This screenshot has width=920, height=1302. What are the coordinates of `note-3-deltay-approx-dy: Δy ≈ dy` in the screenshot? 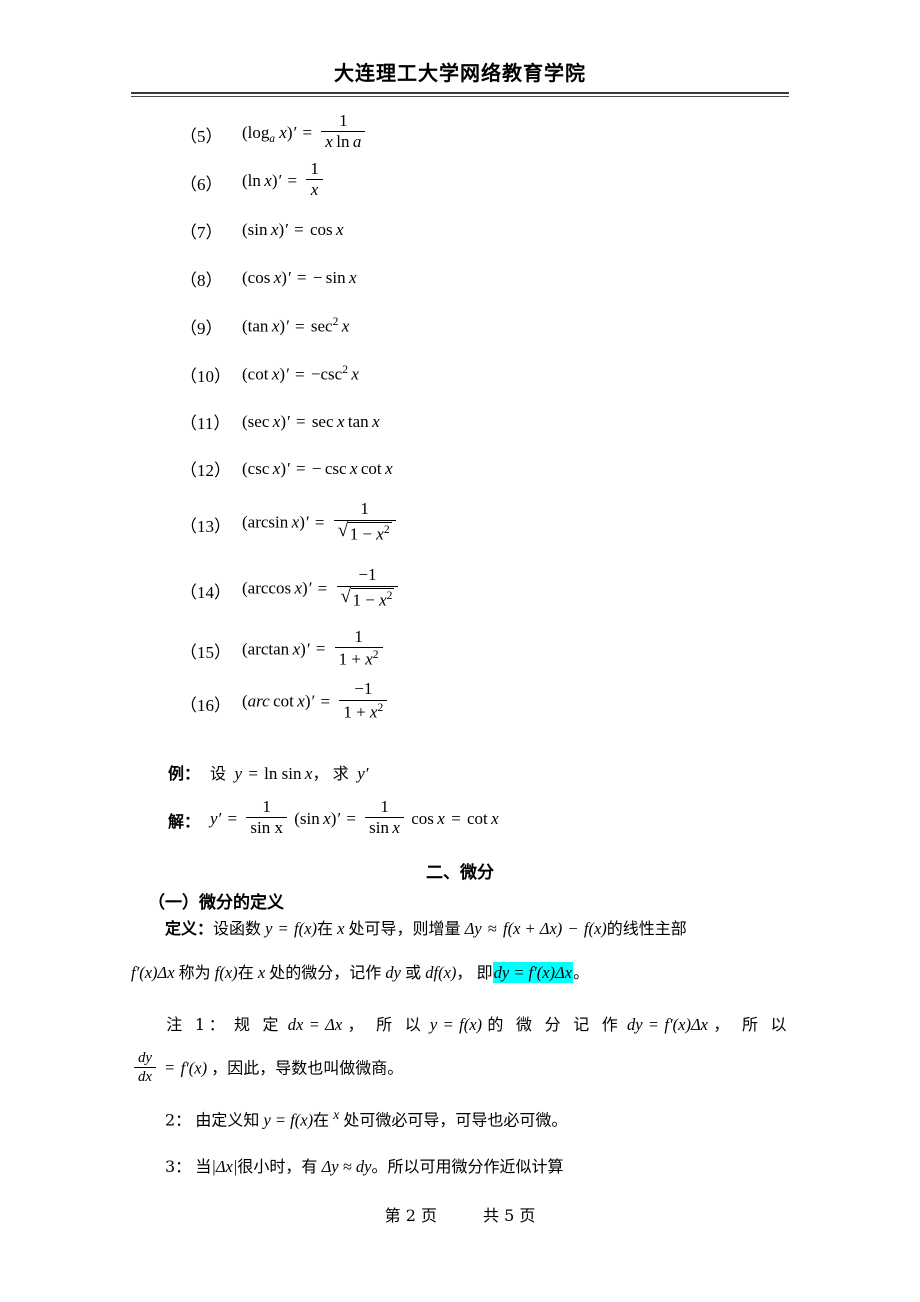 It's located at (346, 1166).